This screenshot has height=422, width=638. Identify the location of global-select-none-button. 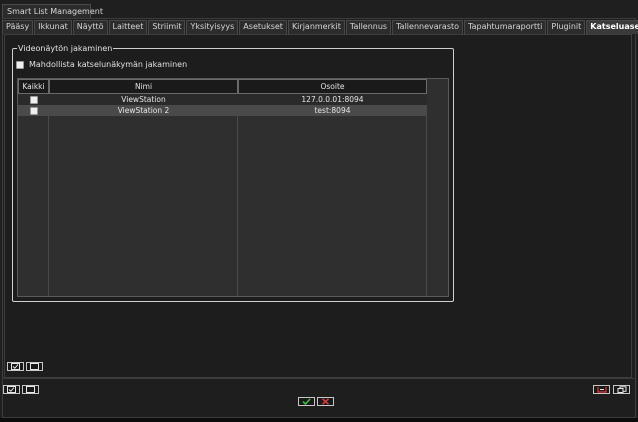
(30, 389).